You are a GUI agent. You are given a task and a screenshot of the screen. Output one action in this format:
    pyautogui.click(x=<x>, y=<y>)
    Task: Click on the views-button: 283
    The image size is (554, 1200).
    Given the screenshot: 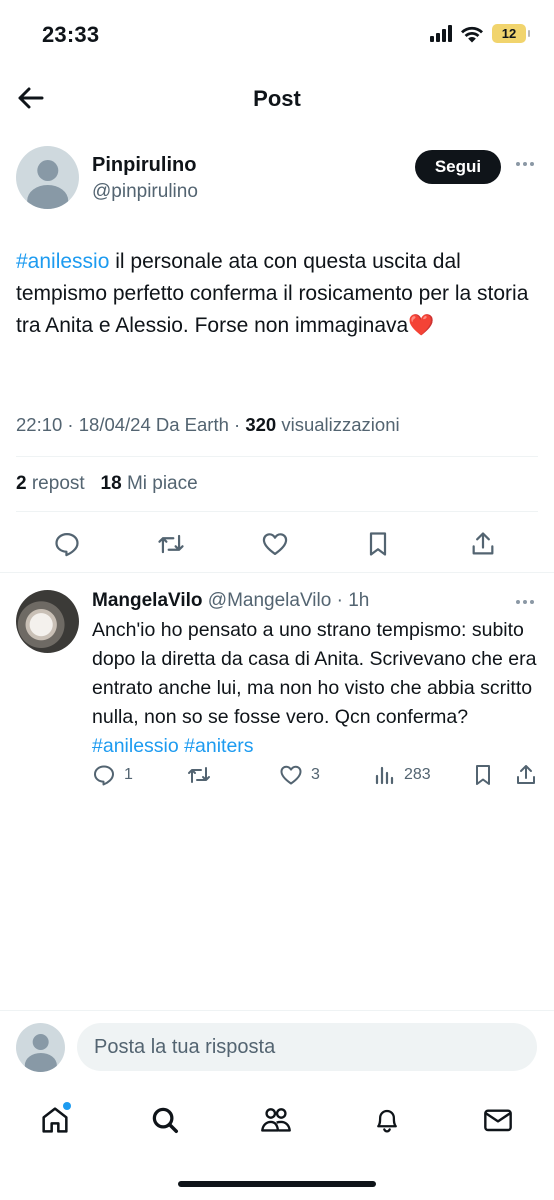 What is the action you would take?
    pyautogui.click(x=402, y=775)
    